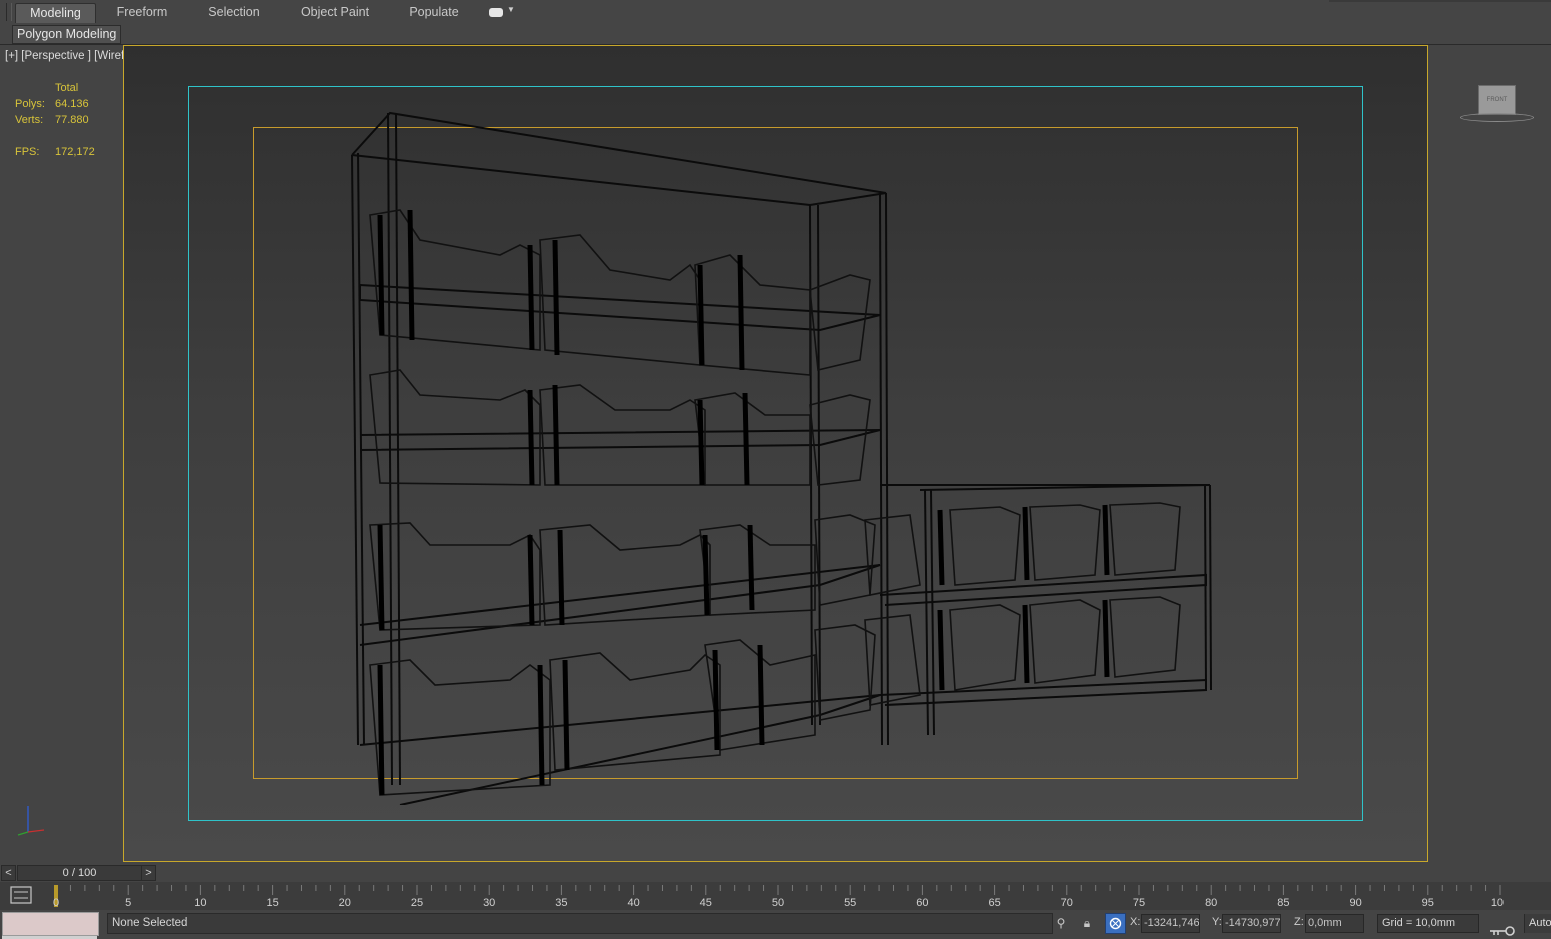  Describe the element at coordinates (234, 12) in the screenshot. I see `tab-selection: Selection` at that location.